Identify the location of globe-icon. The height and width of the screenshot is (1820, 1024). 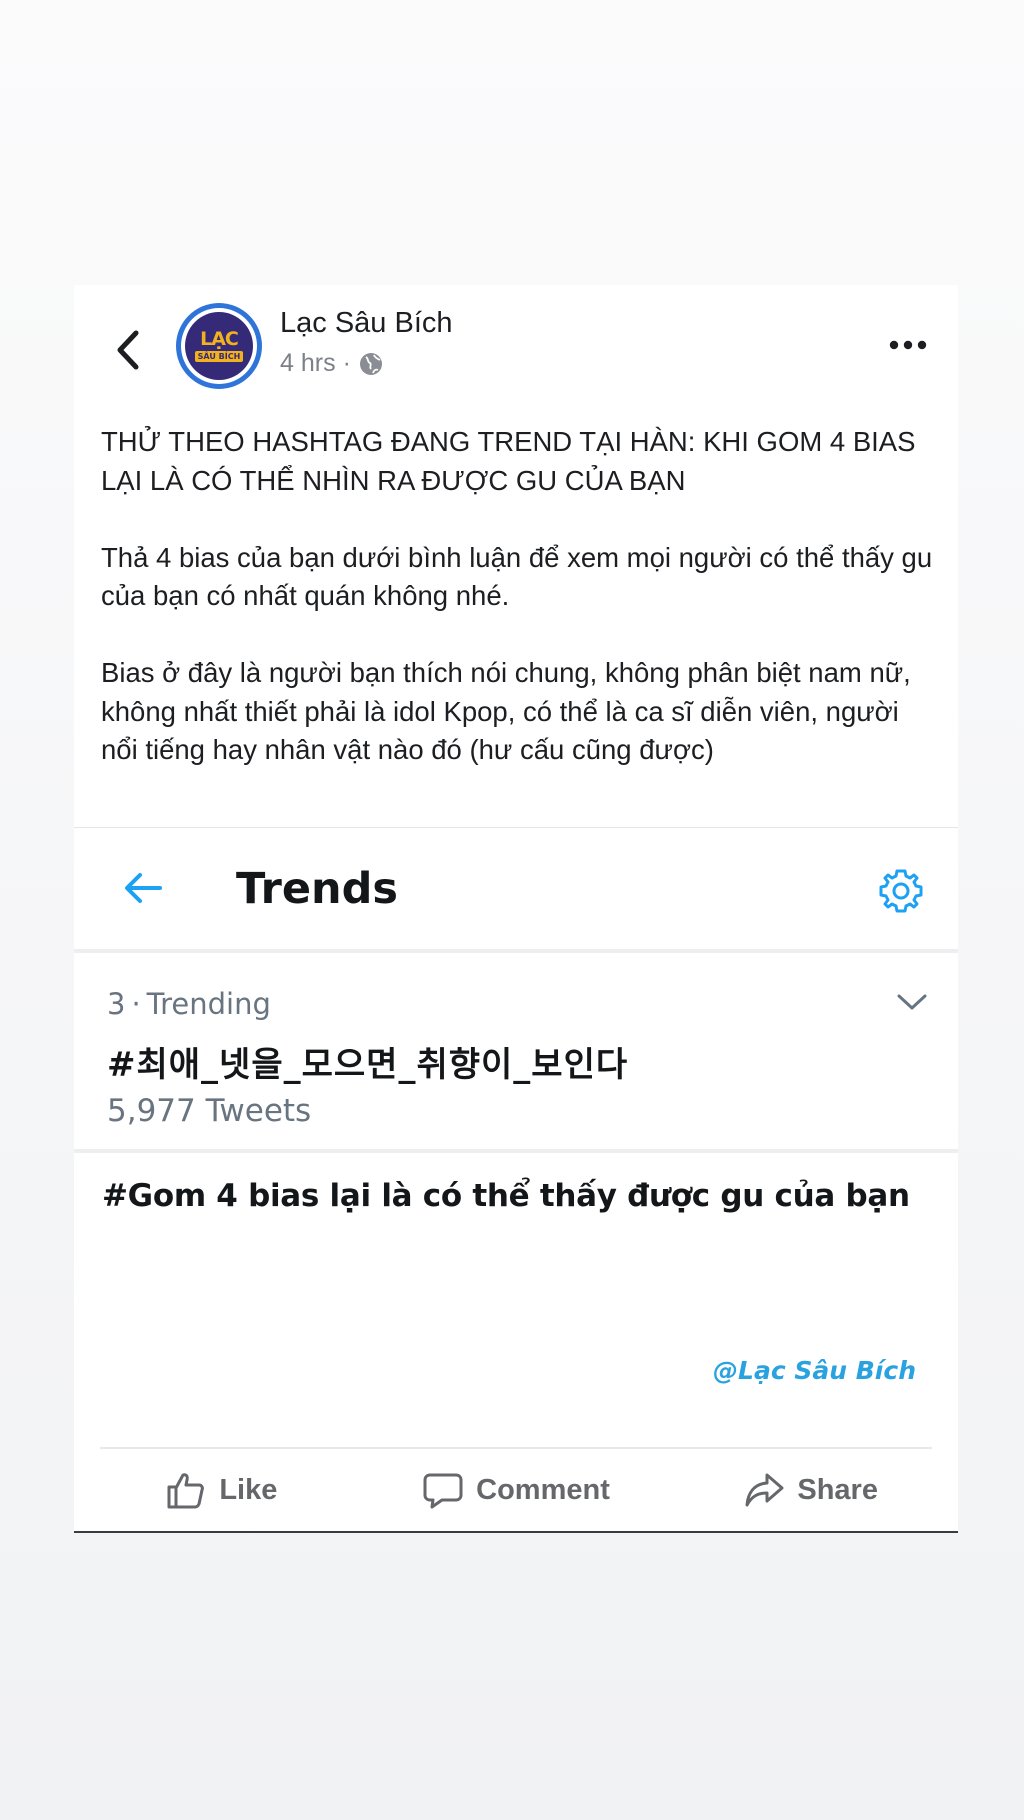
(370, 363).